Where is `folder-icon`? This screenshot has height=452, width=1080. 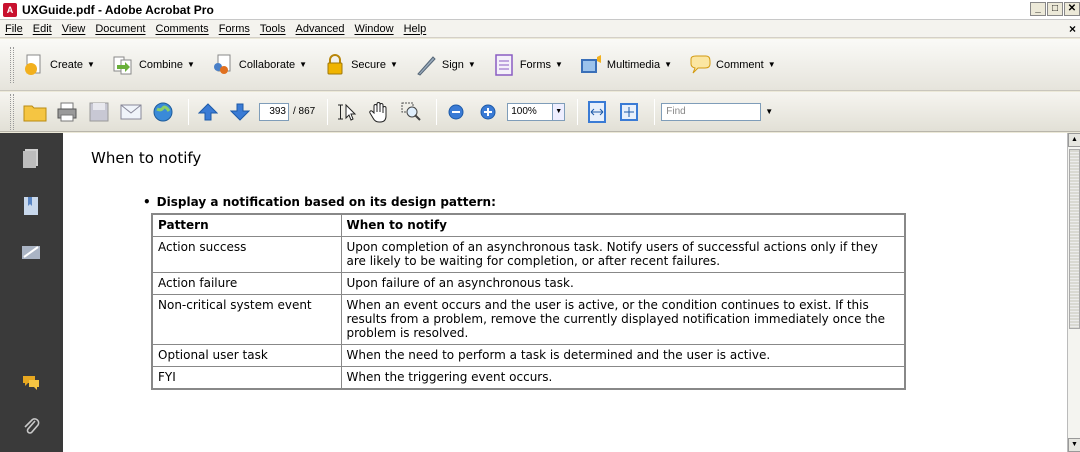 folder-icon is located at coordinates (35, 113).